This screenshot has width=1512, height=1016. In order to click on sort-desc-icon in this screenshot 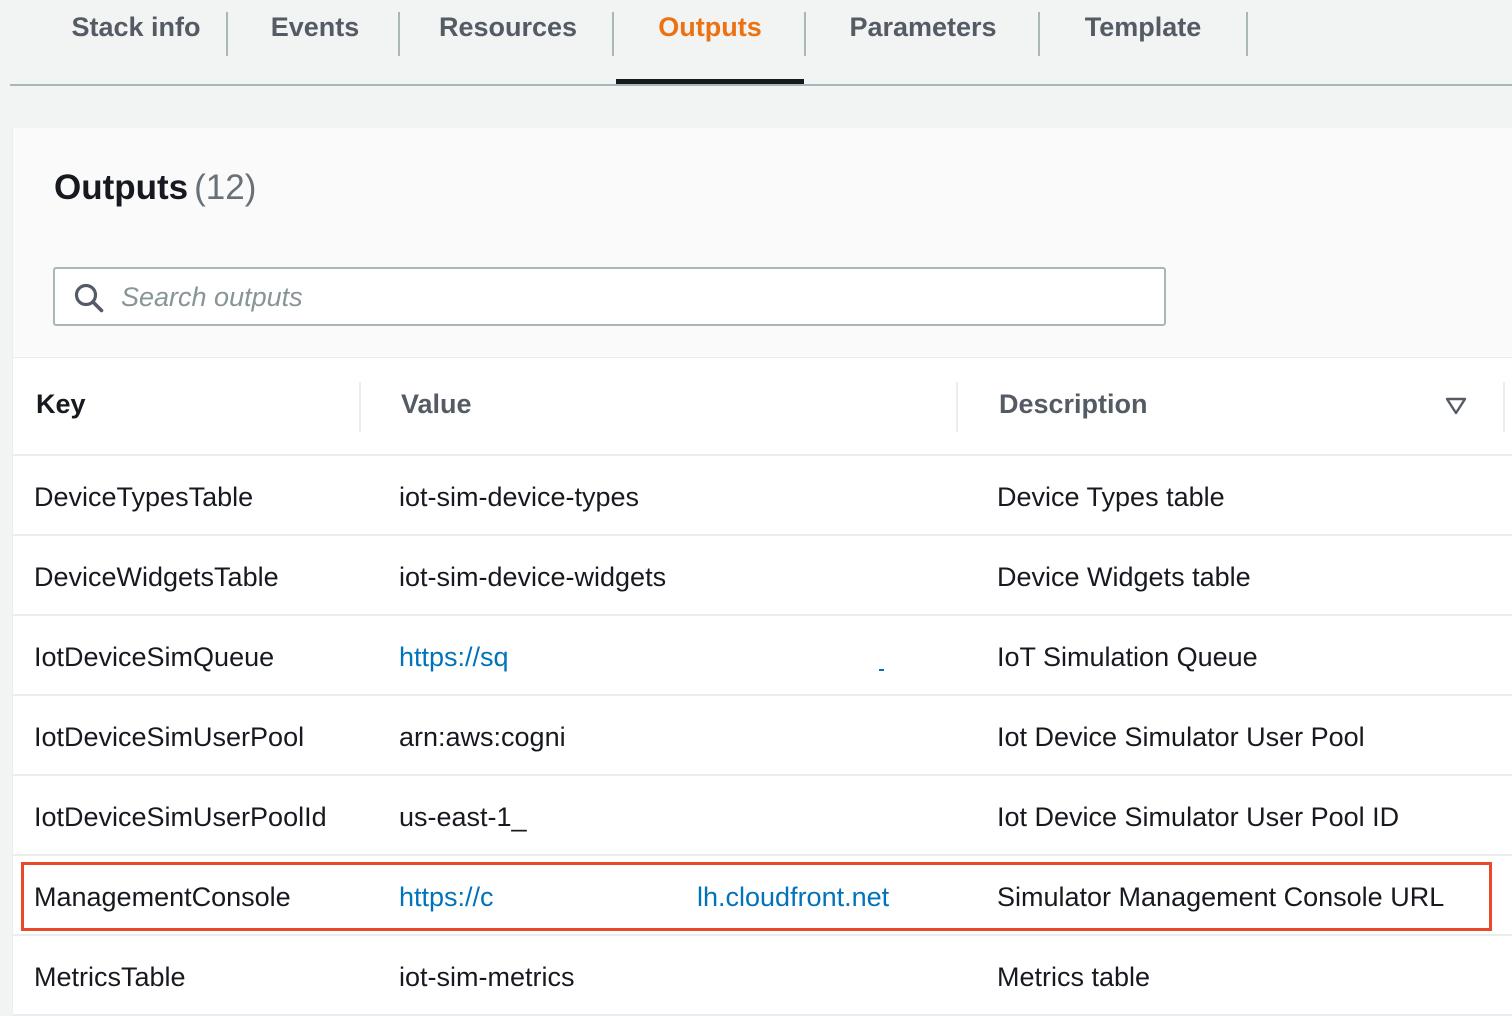, I will do `click(1456, 406)`.